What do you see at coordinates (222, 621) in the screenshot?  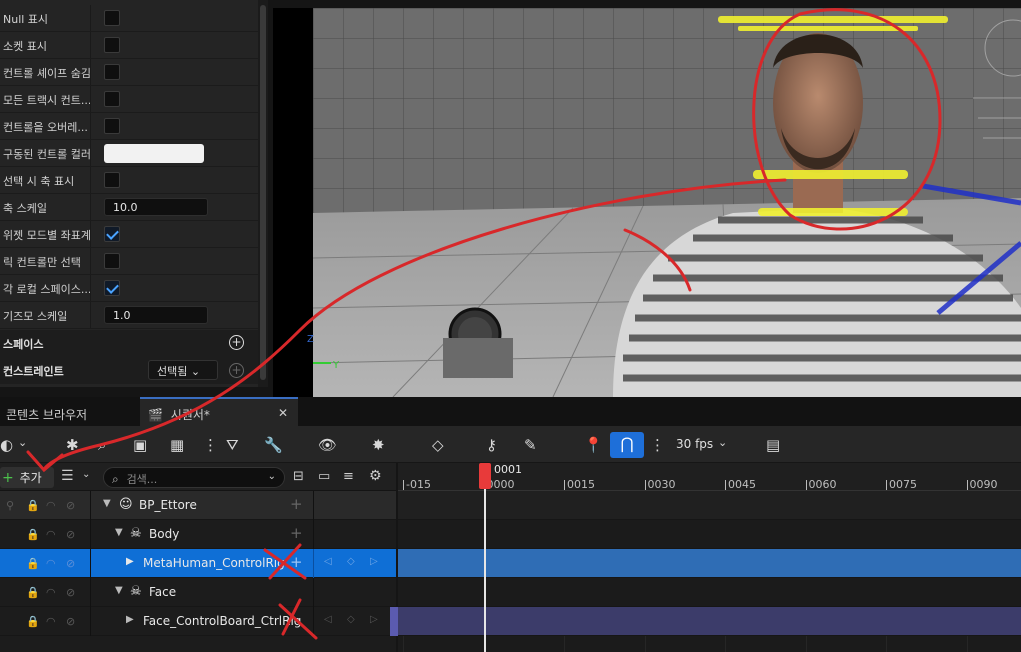 I see `track-label: Face_ControlBoard_CtrlRig` at bounding box center [222, 621].